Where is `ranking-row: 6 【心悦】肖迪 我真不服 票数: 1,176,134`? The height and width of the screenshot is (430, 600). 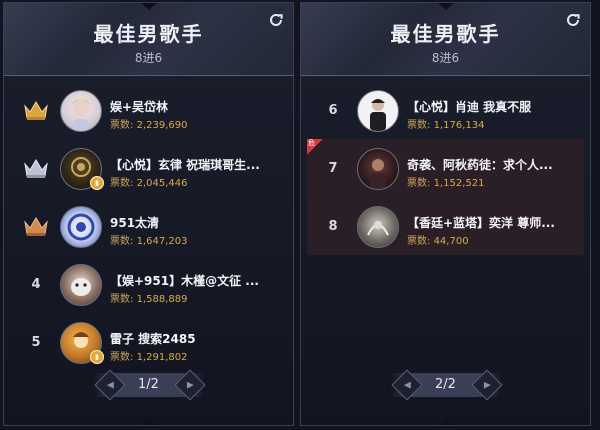 ranking-row: 6 【心悦】肖迪 我真不服 票数: 1,176,134 is located at coordinates (445, 110).